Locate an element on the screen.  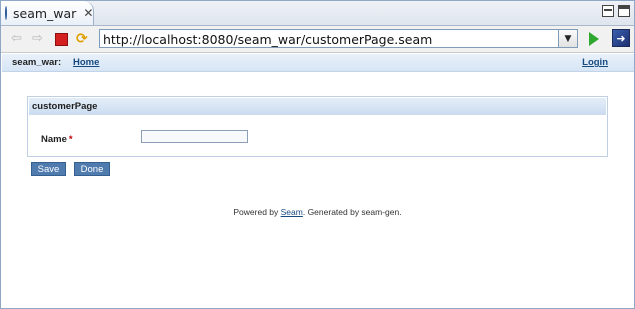
tab-title: seam_war is located at coordinates (45, 13).